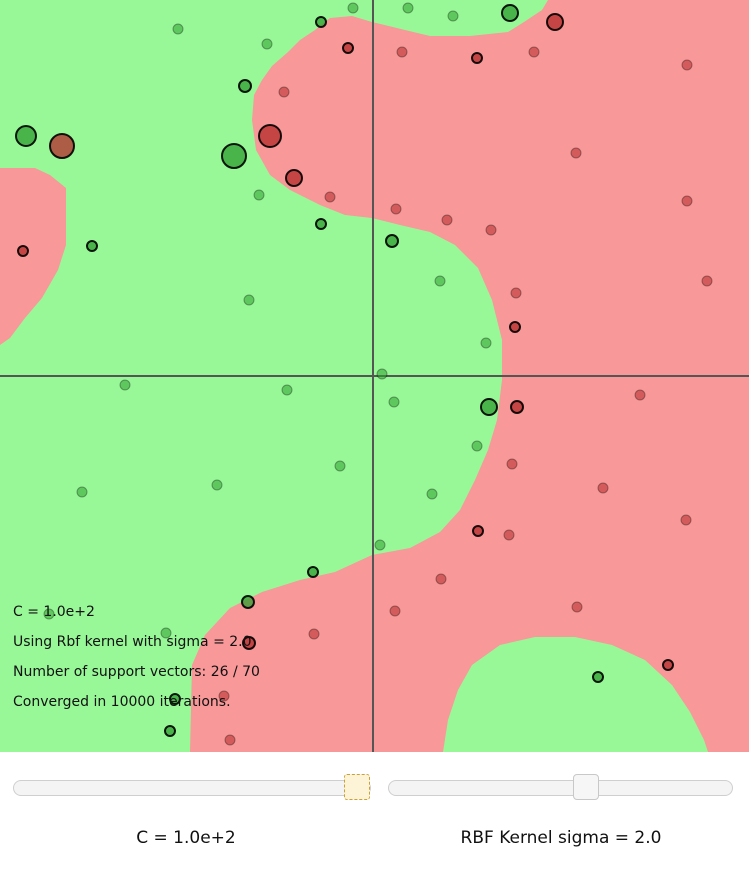  Describe the element at coordinates (560, 787) in the screenshot. I see `sigma-slider-track` at that location.